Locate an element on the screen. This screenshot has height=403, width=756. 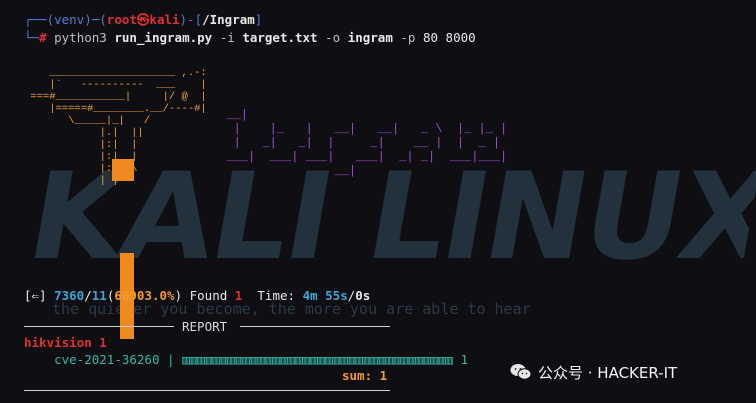
remaining-time: 0s is located at coordinates (363, 295).